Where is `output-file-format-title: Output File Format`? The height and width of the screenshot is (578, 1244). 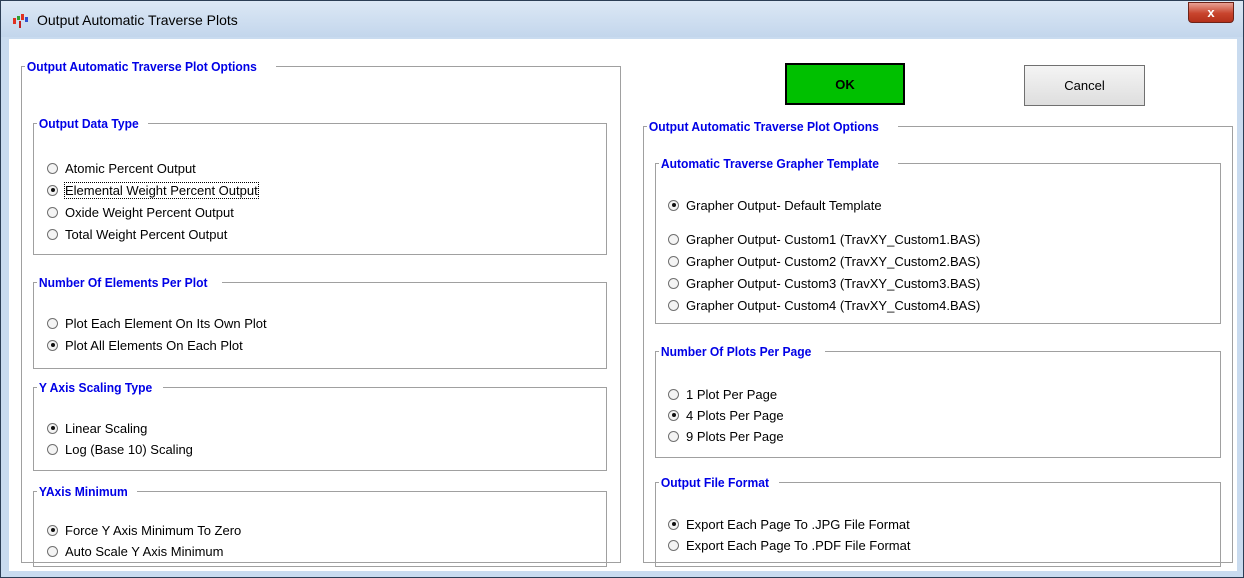
output-file-format-title: Output File Format is located at coordinates (715, 482).